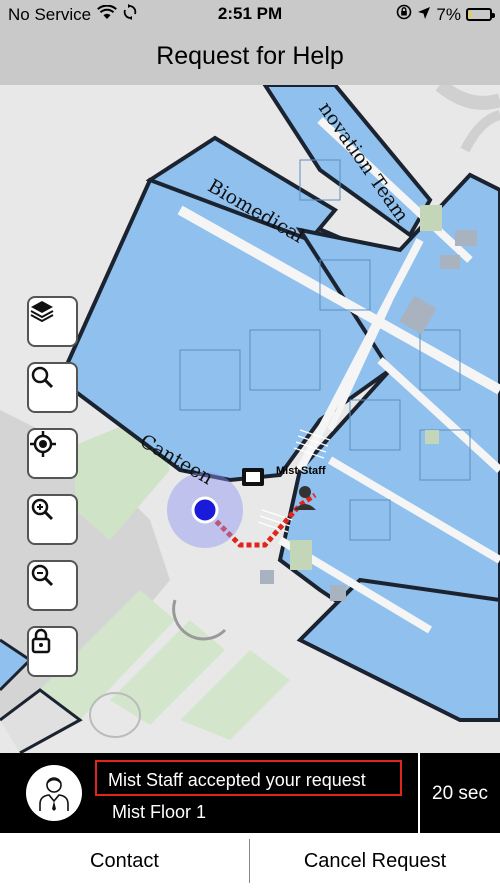 This screenshot has height=889, width=500. I want to click on layers-button, so click(52, 321).